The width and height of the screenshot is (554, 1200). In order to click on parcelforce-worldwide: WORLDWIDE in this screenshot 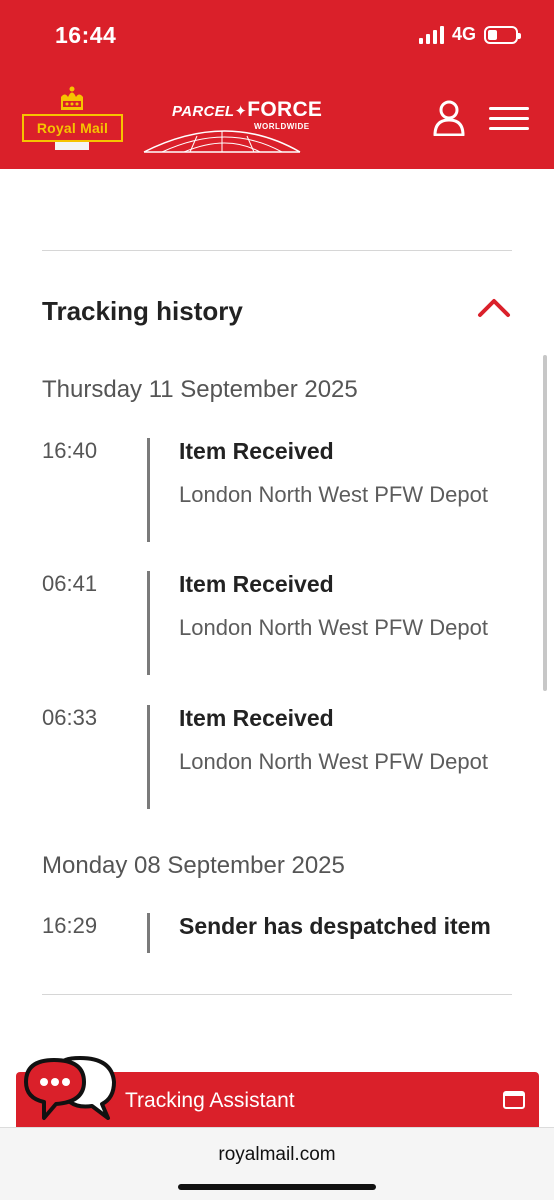, I will do `click(282, 126)`.